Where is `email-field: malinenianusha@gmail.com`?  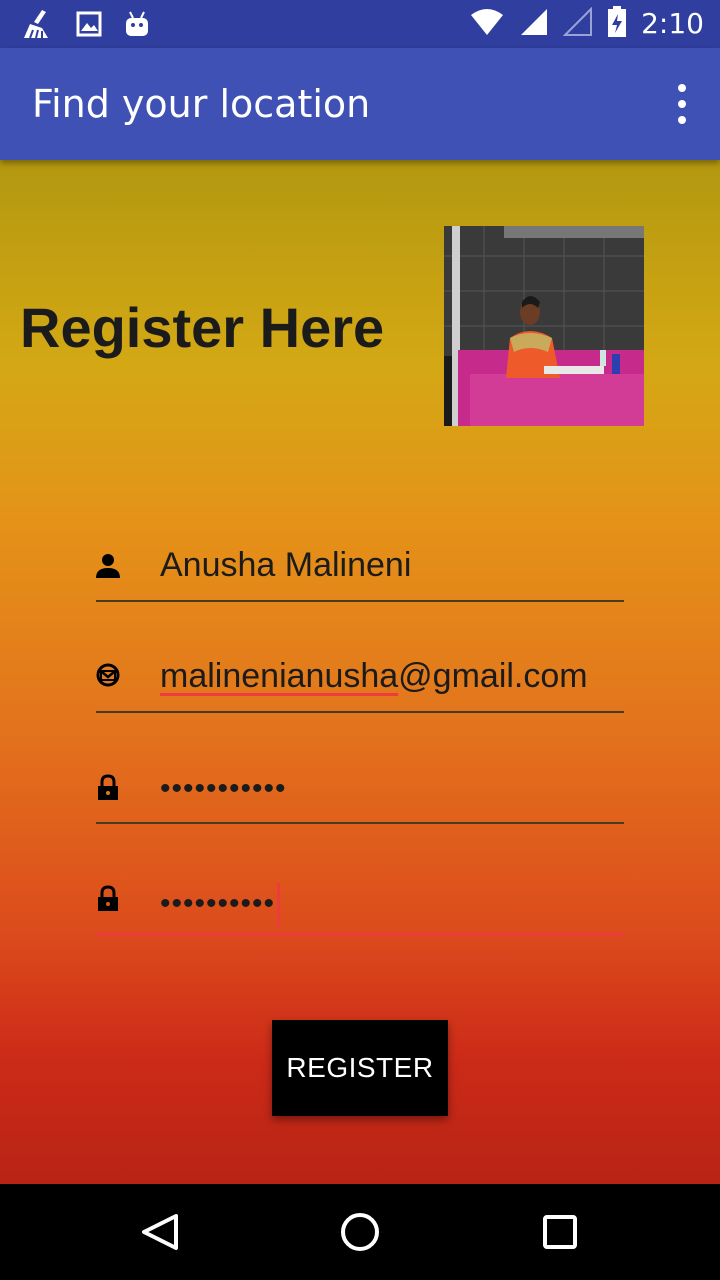 email-field: malinenianusha@gmail.com is located at coordinates (360, 682).